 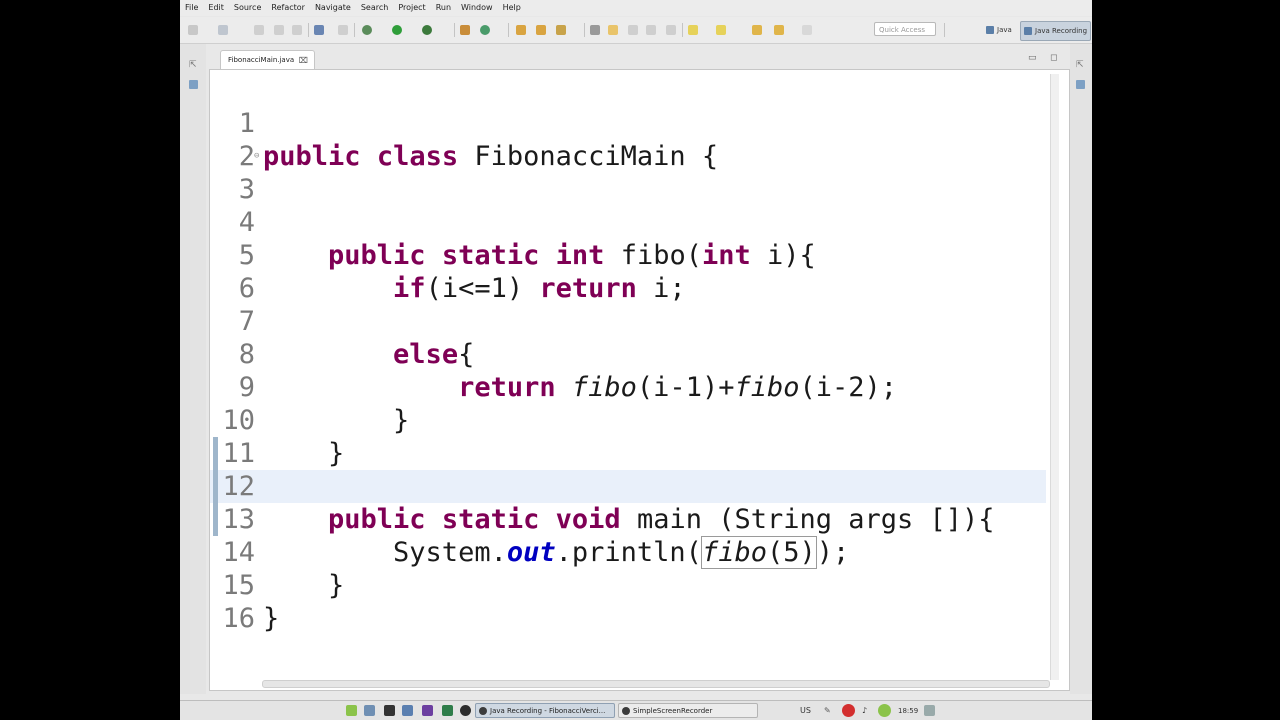 I want to click on vertical-scrollbar, so click(x=1054, y=377).